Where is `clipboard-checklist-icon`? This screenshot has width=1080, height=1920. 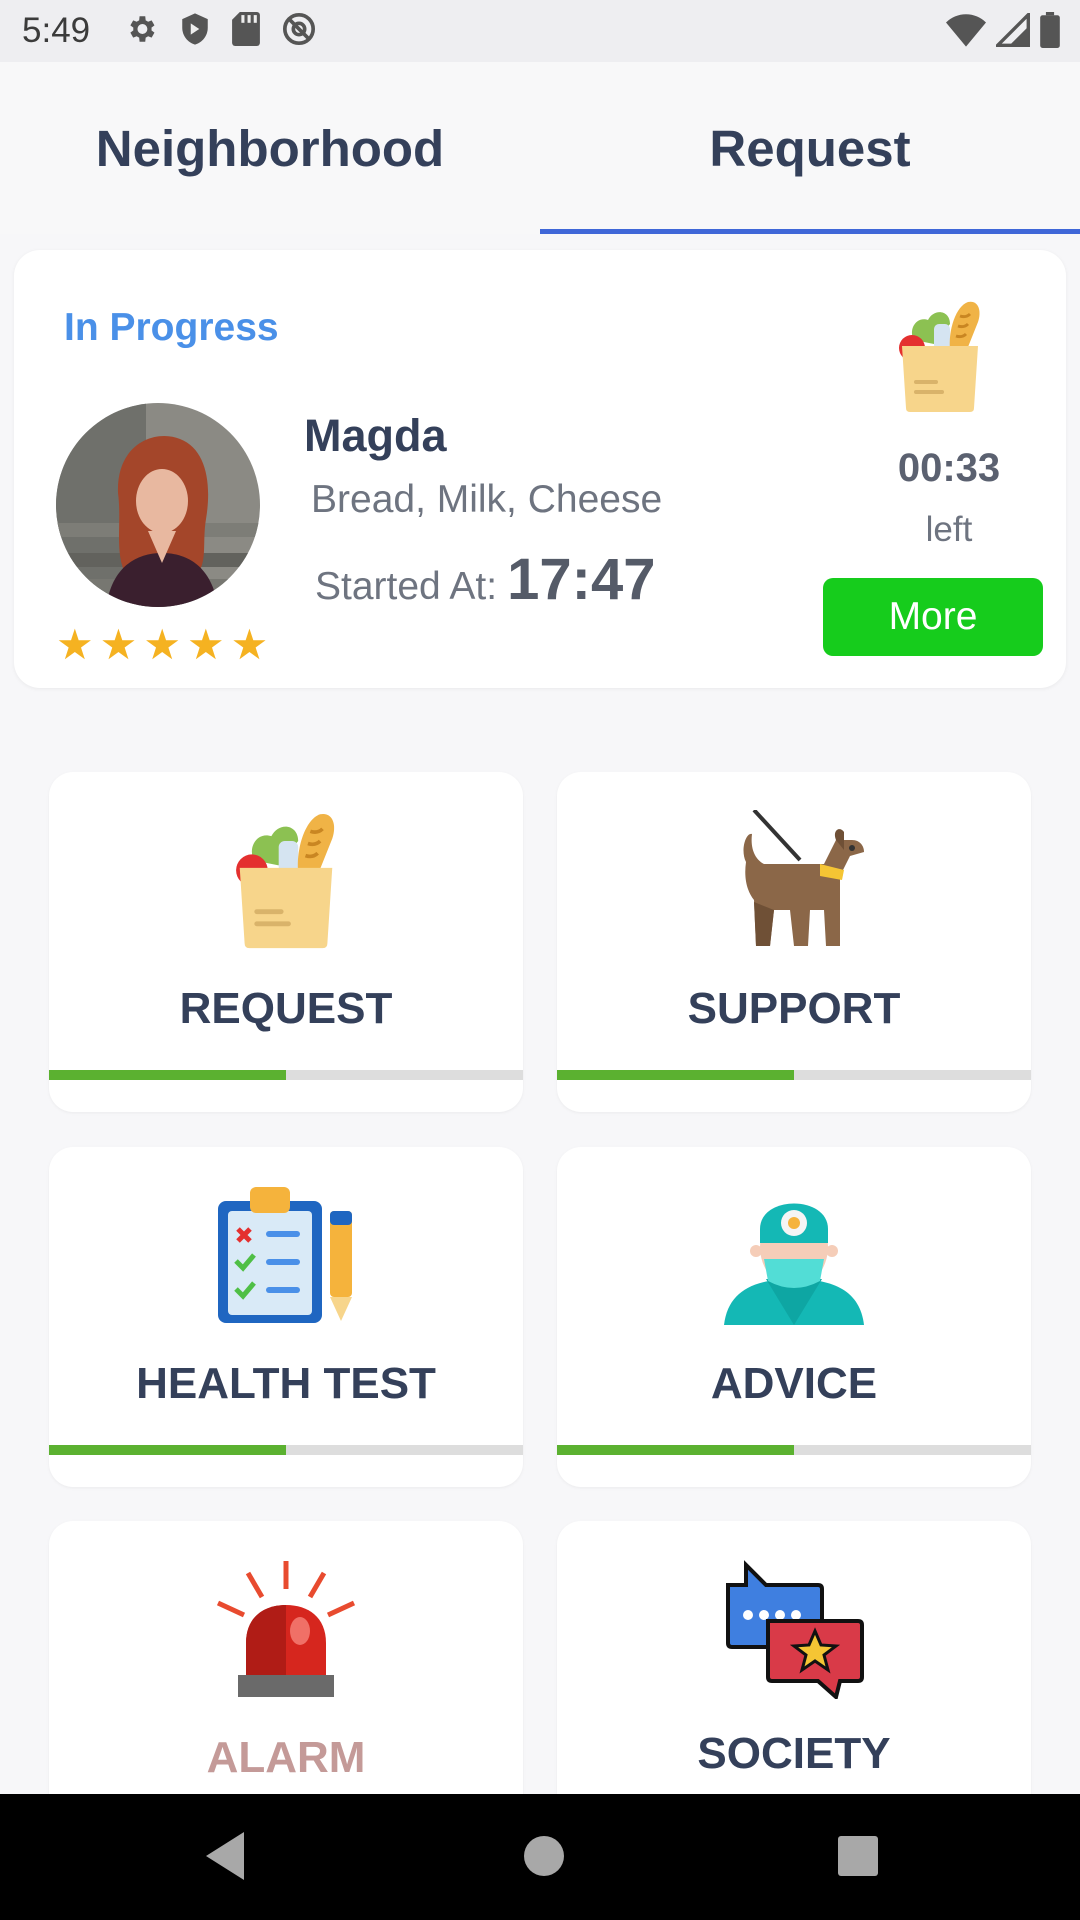 clipboard-checklist-icon is located at coordinates (286, 1257).